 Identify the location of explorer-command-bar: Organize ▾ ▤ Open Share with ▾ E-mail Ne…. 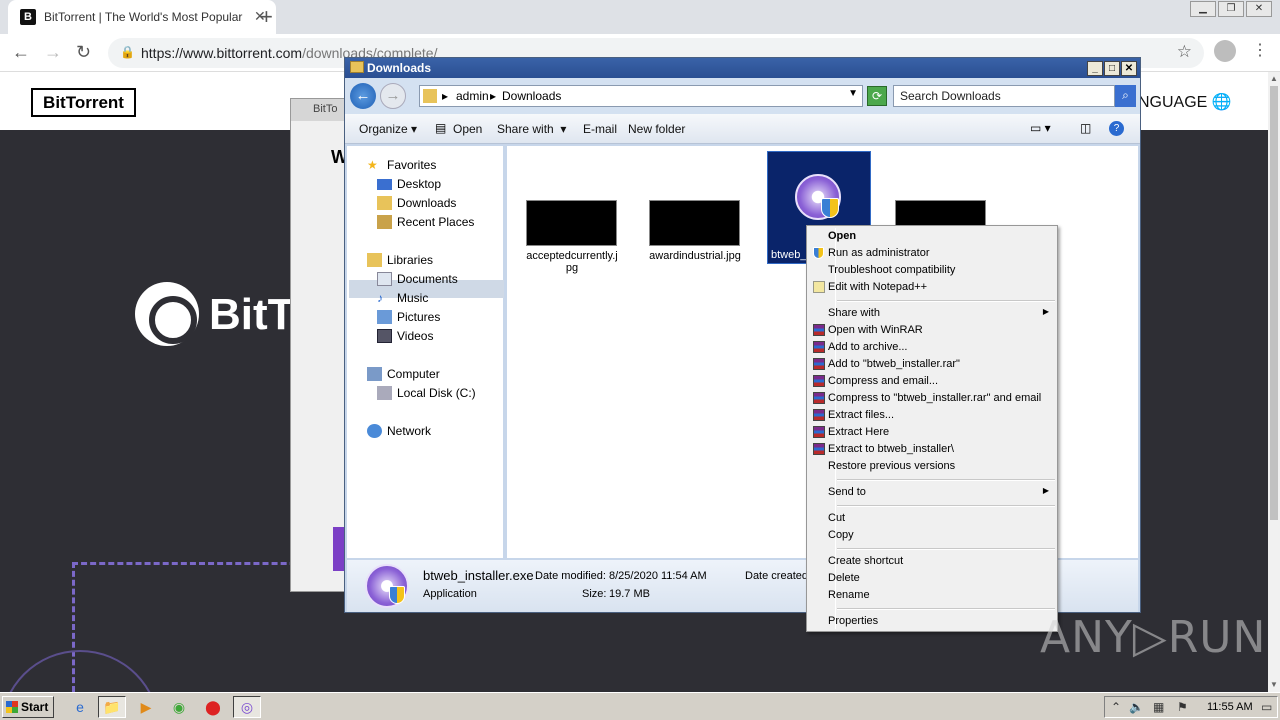
(742, 129).